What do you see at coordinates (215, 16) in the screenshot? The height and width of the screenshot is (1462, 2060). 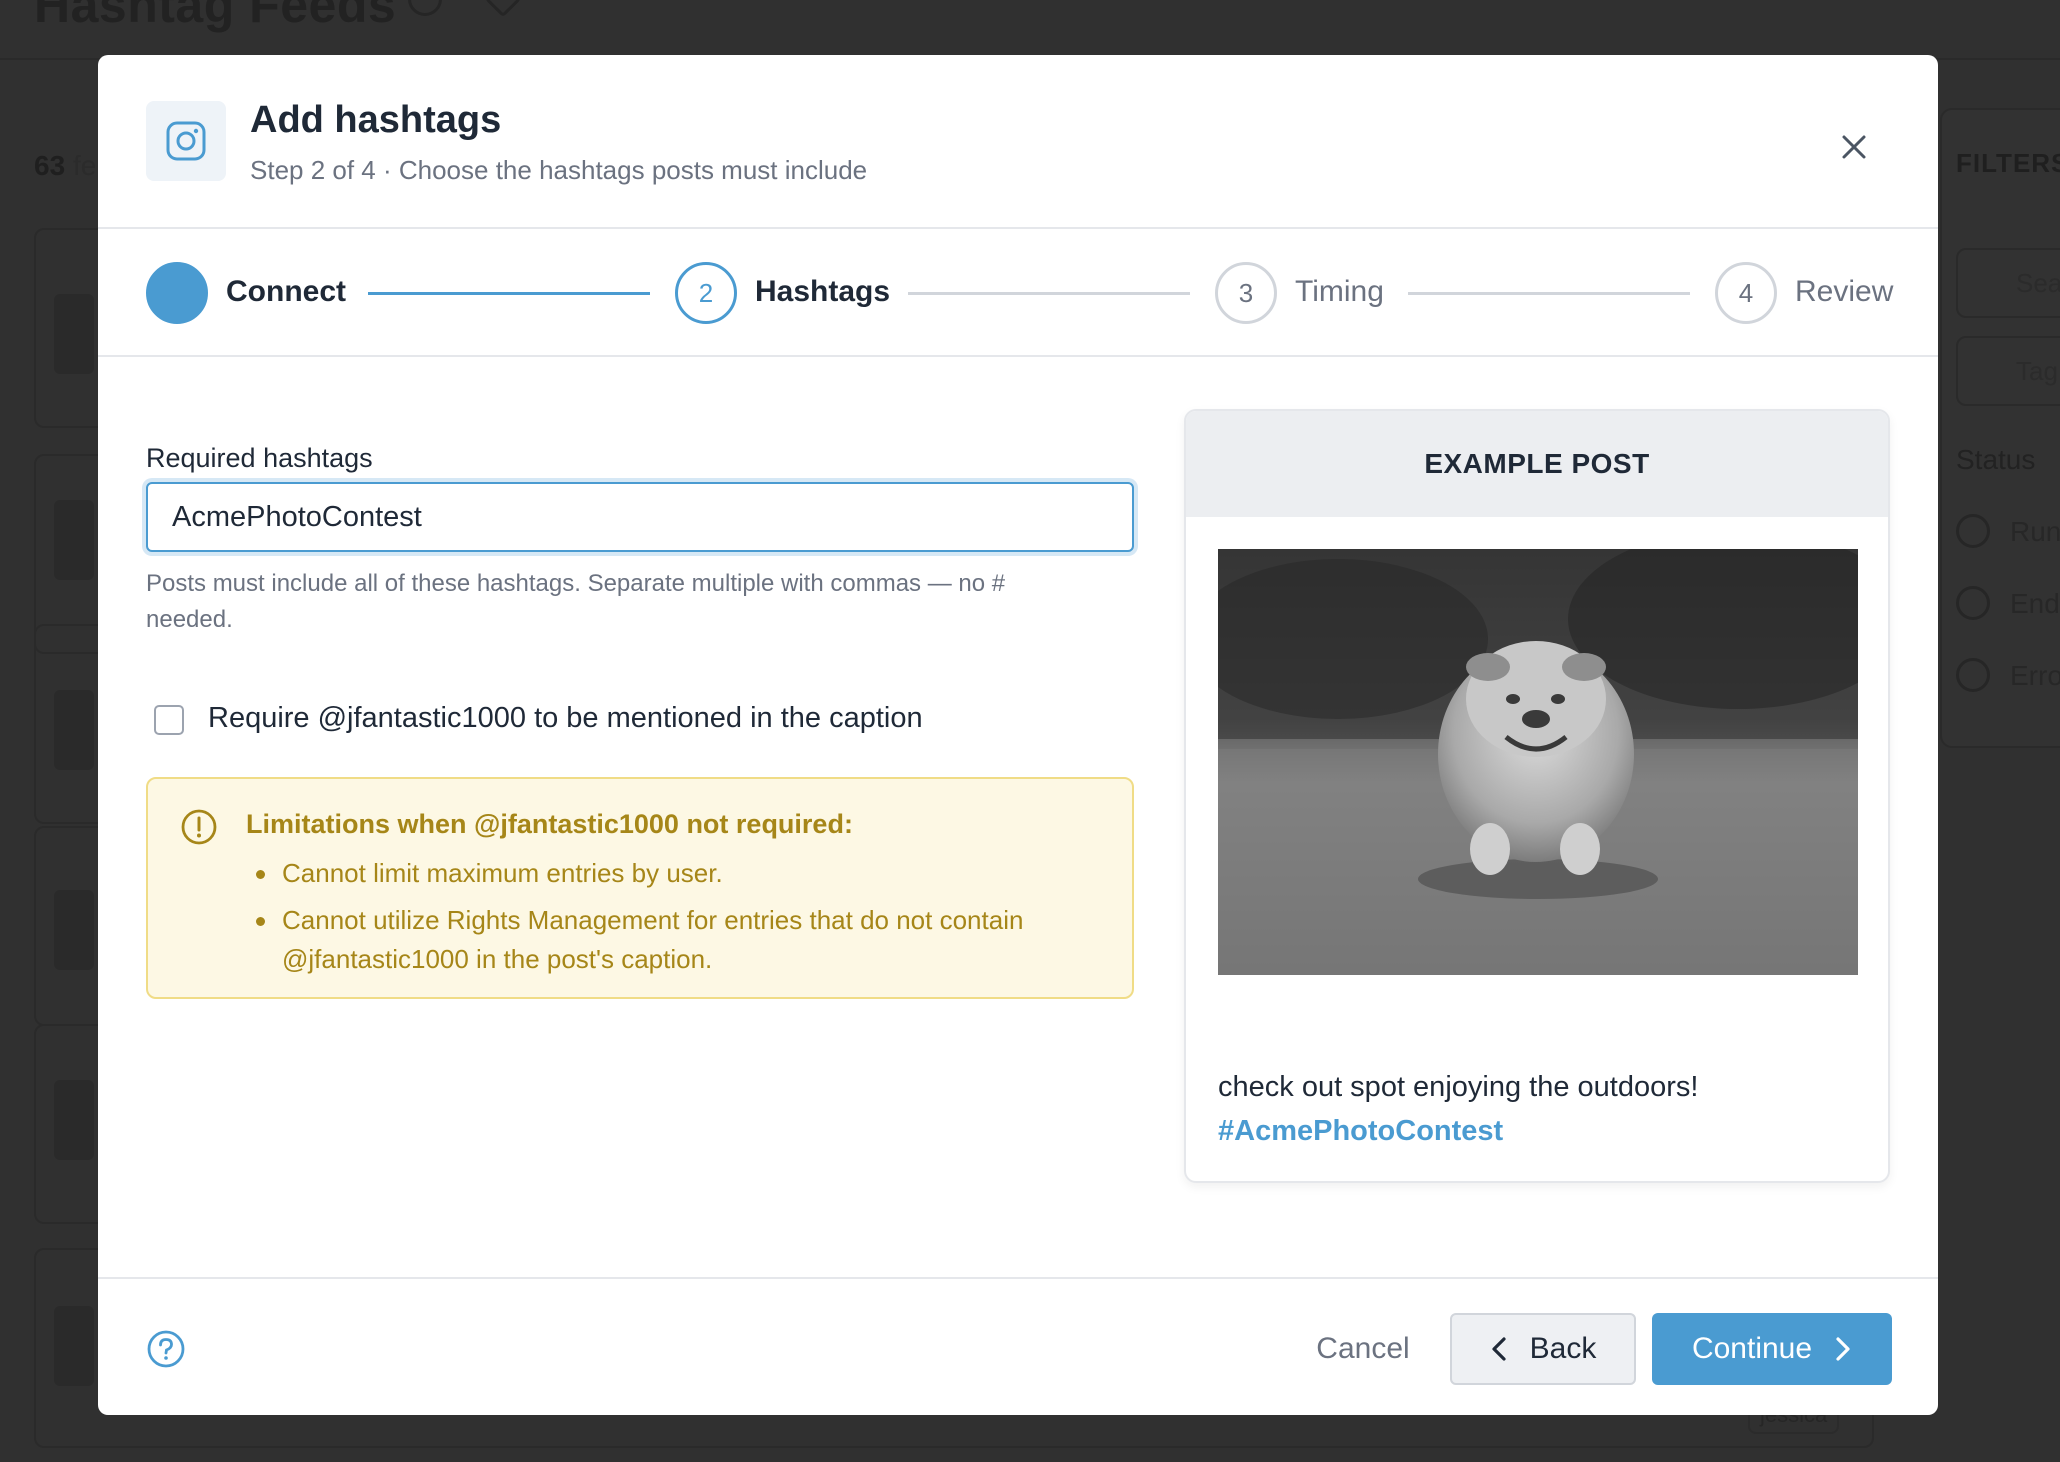 I see `background-page-title: Hashtag Feeds` at bounding box center [215, 16].